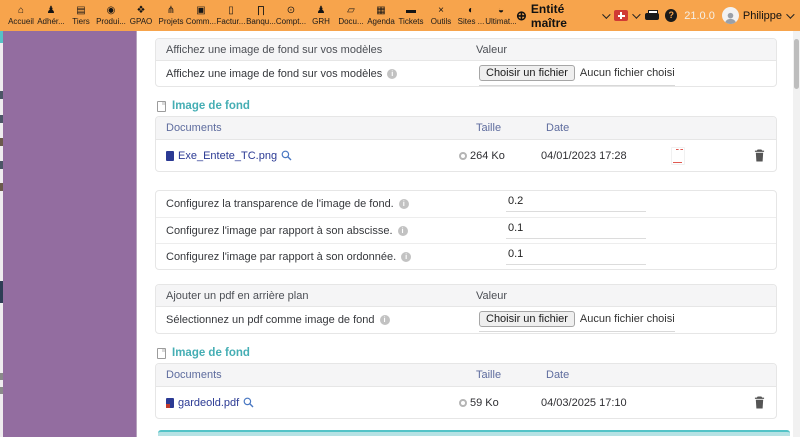 The height and width of the screenshot is (437, 800). What do you see at coordinates (201, 10) in the screenshot?
I see `briefcase-icon: ▣` at bounding box center [201, 10].